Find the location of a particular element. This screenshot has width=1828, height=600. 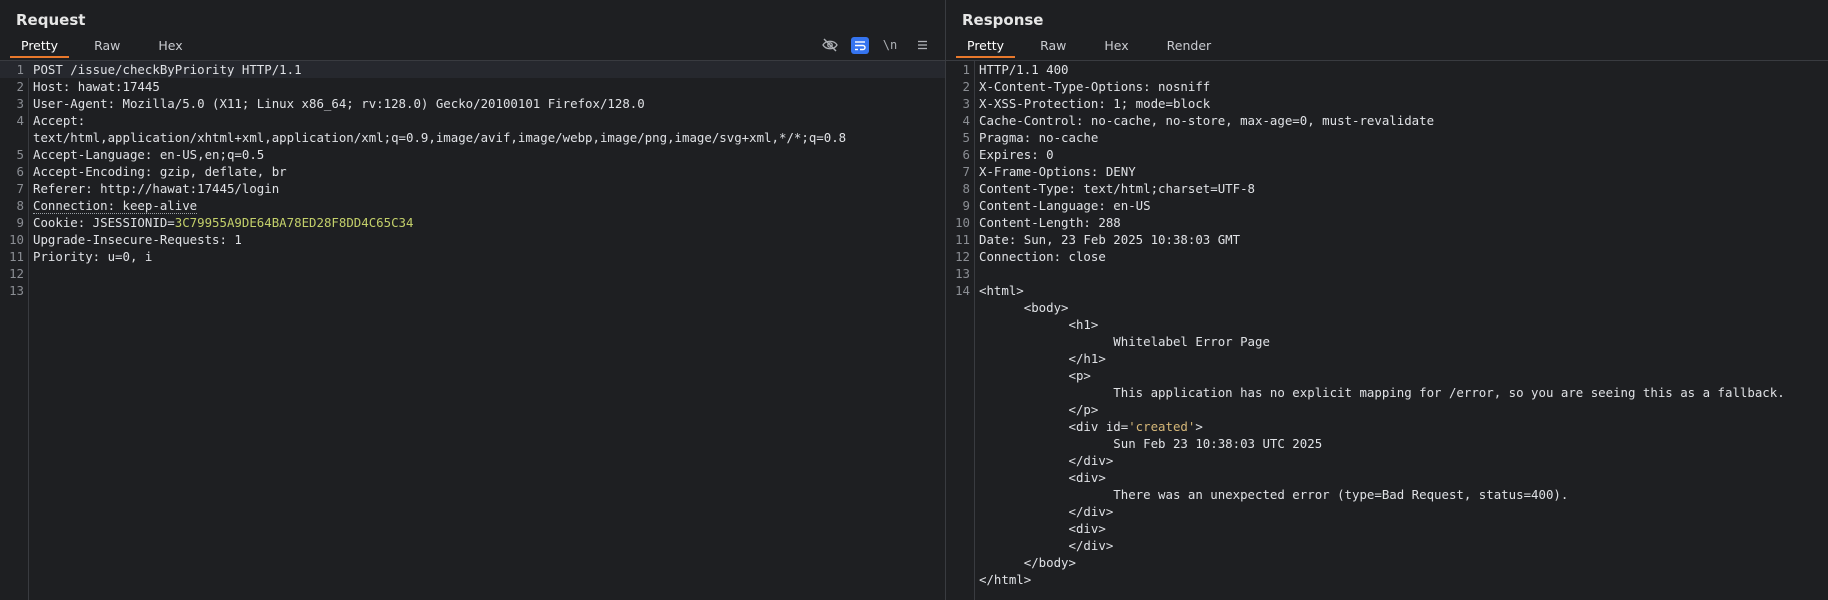

response-line: 11 Date: Sun, 23 Feb 2025 10:38:03 GMT is located at coordinates (1098, 239).